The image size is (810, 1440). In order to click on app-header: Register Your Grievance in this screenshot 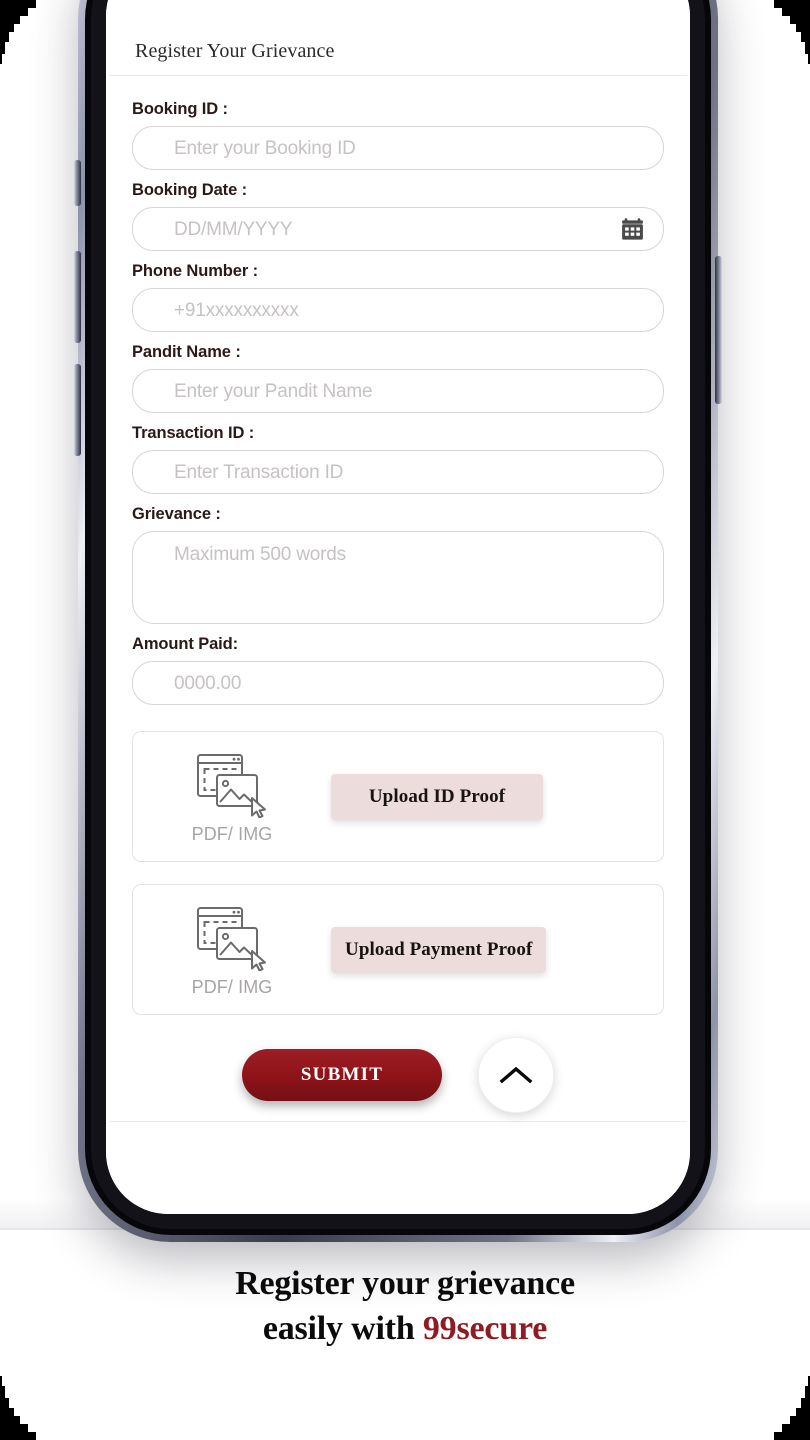, I will do `click(398, 38)`.